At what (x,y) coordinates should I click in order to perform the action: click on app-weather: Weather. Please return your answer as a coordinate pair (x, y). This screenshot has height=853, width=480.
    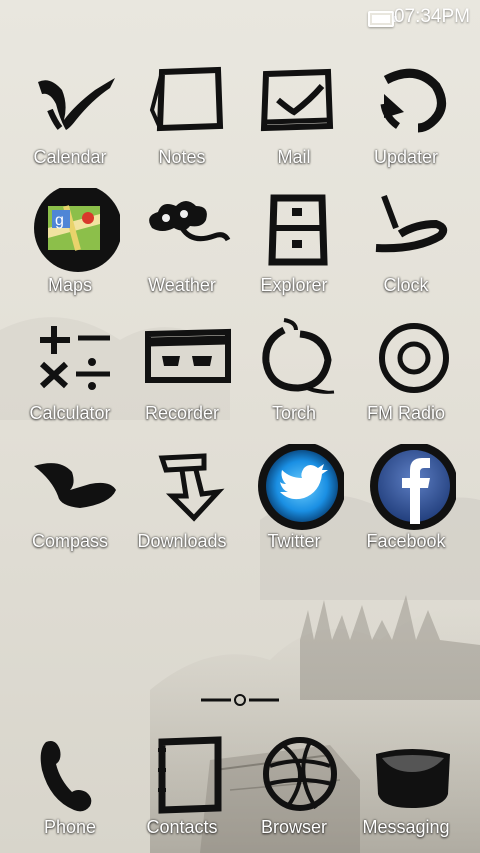
    Looking at the image, I should click on (182, 247).